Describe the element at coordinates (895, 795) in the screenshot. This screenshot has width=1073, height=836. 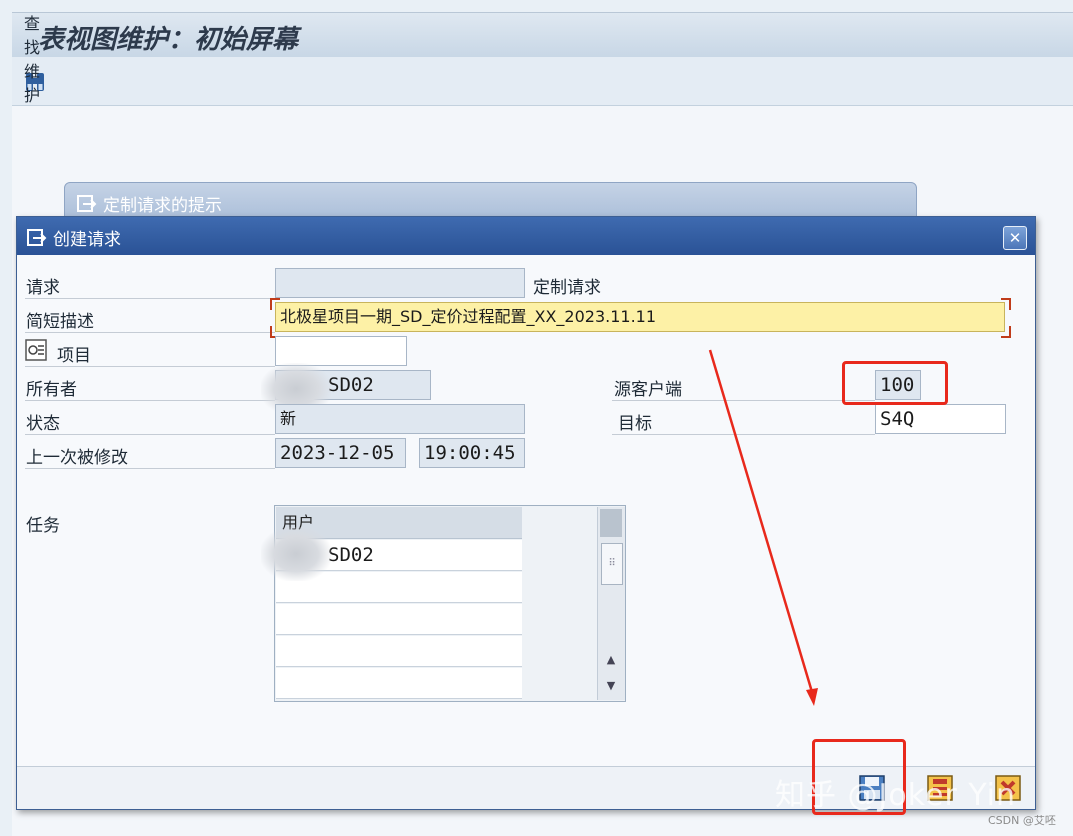
I see `watermark: 知乎 @Joker Yin` at that location.